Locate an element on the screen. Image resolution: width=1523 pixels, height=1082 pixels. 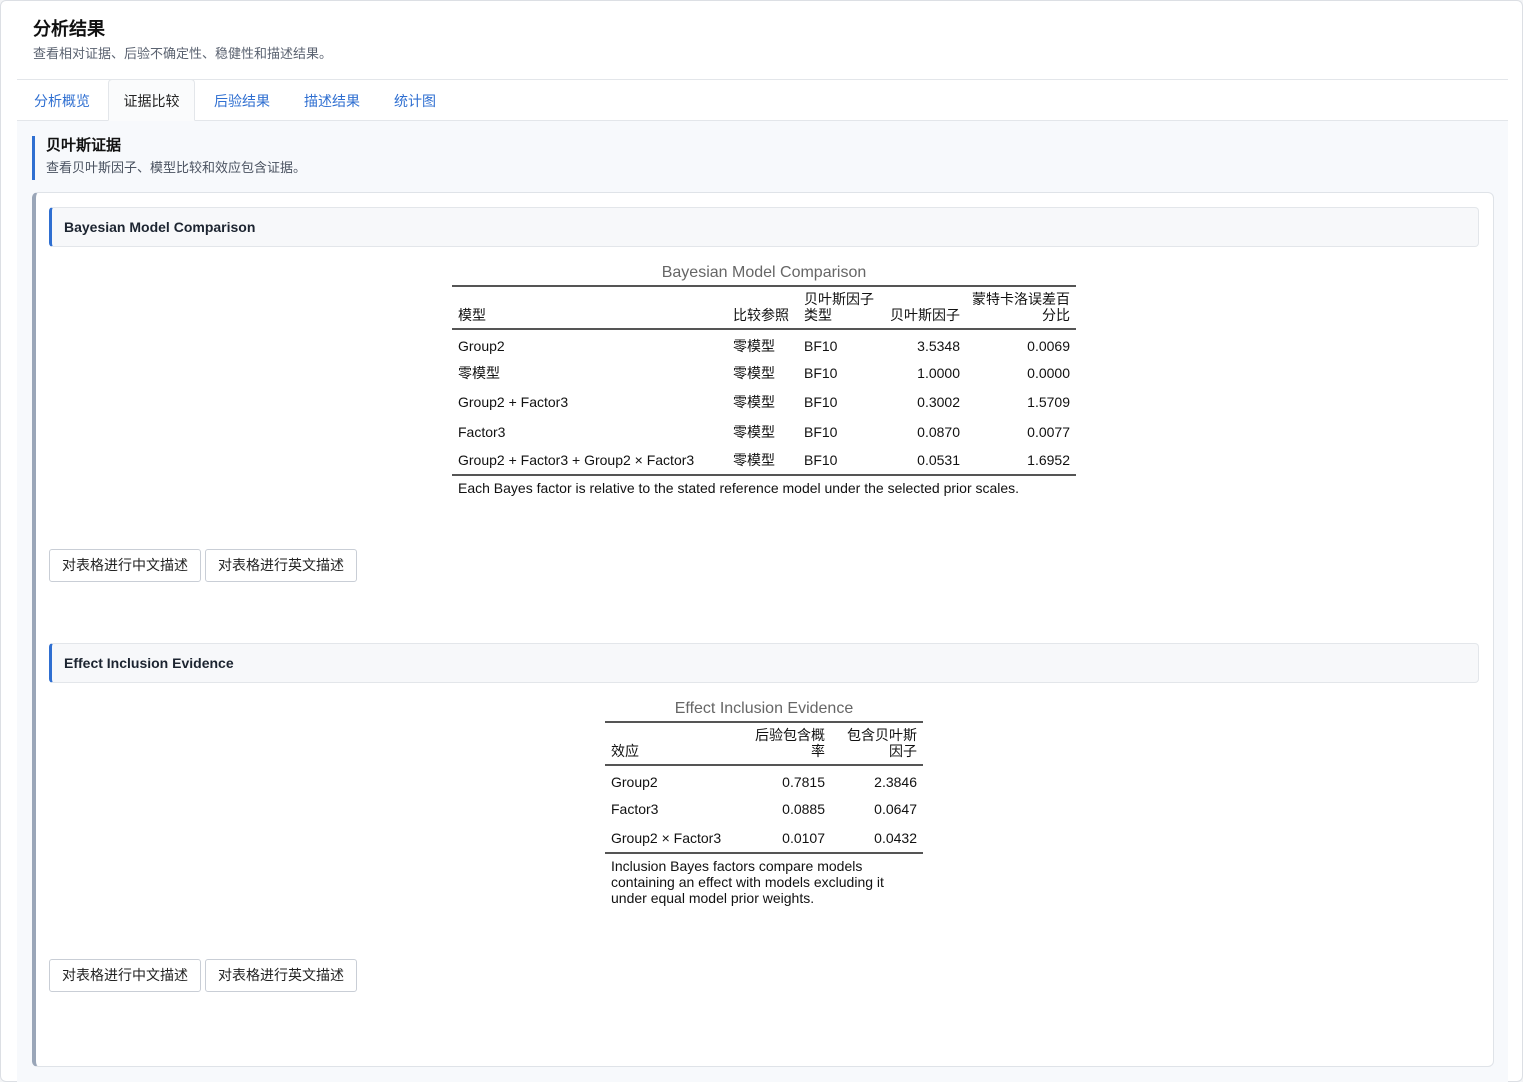
cell-model: Group2 + Factor3 + Group2 × Factor3 is located at coordinates (576, 460).